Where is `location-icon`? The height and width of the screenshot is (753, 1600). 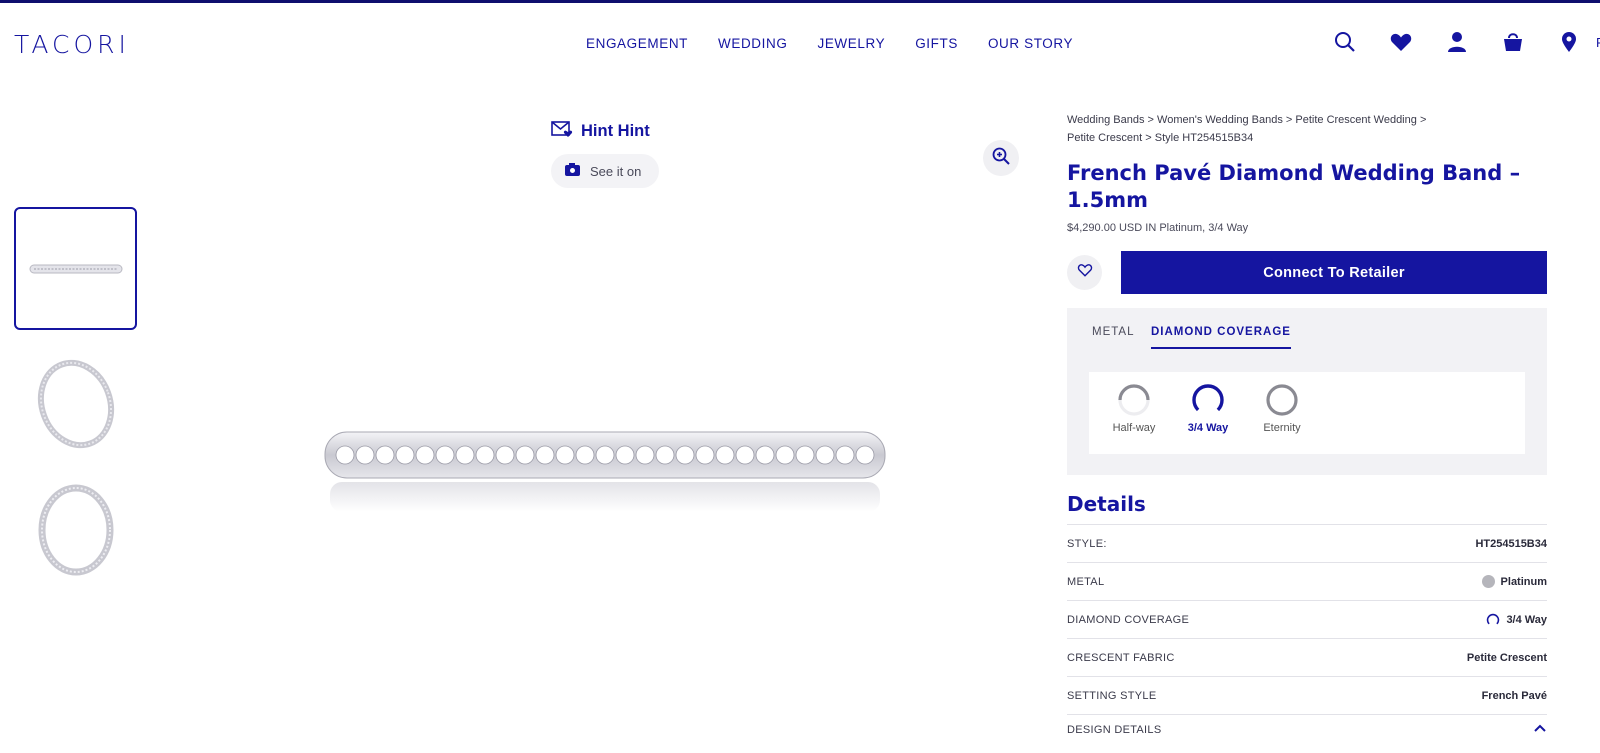 location-icon is located at coordinates (1570, 43).